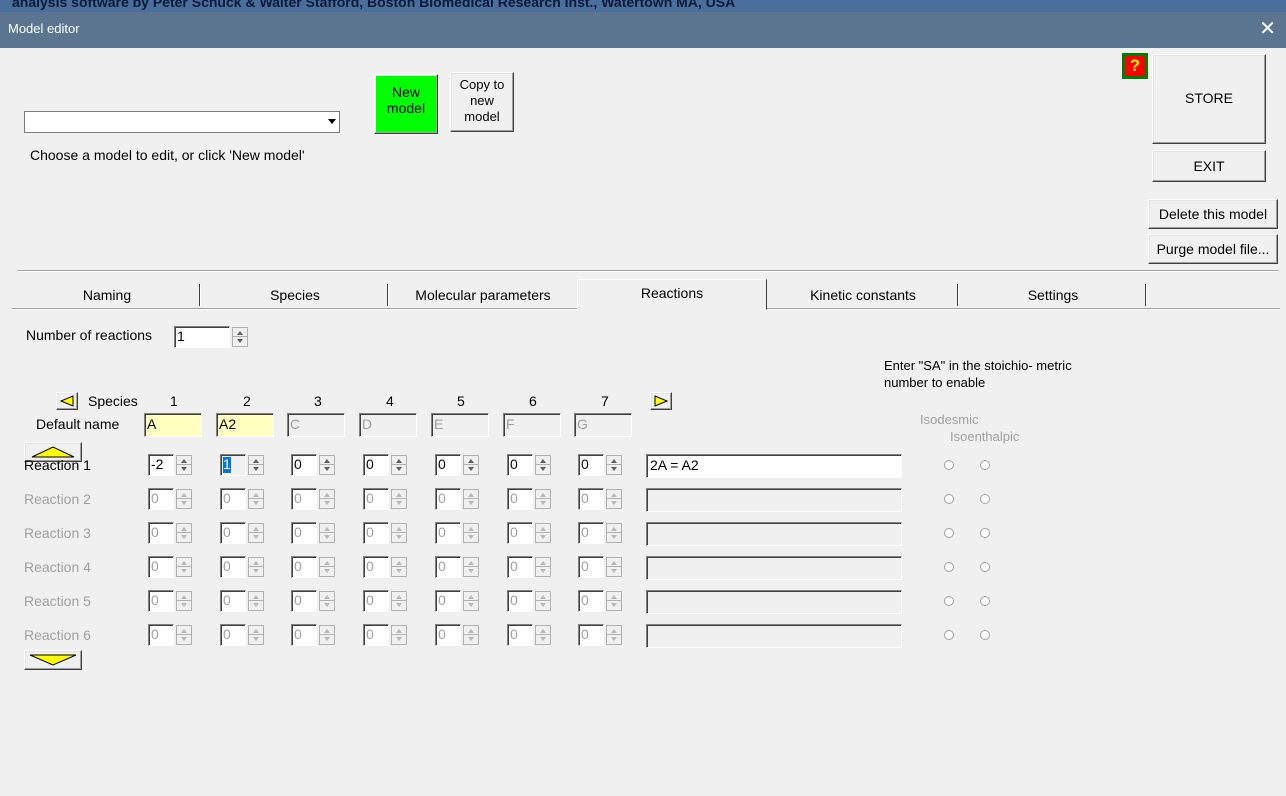  I want to click on species-name-field: A, so click(173, 425).